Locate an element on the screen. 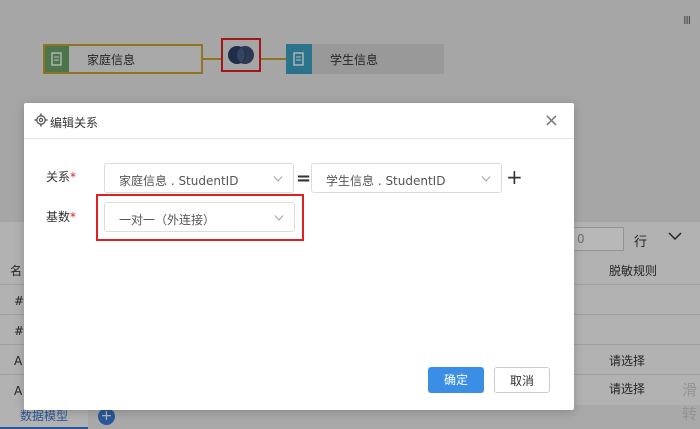 The width and height of the screenshot is (700, 429). left-field-value: 家庭信息 . StudentID is located at coordinates (179, 181).